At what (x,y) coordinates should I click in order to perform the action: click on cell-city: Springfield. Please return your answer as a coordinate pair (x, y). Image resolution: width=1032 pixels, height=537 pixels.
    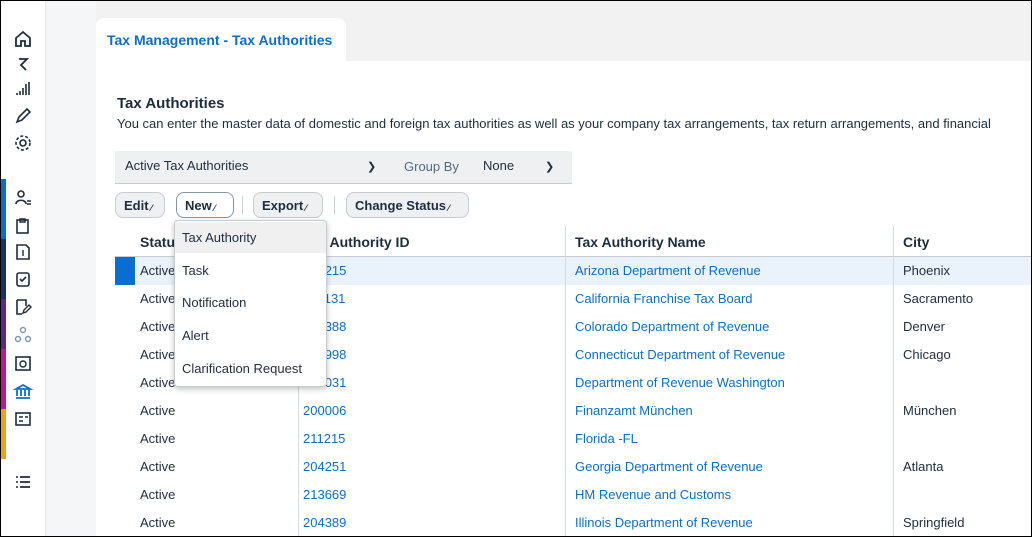
    Looking at the image, I should click on (934, 522).